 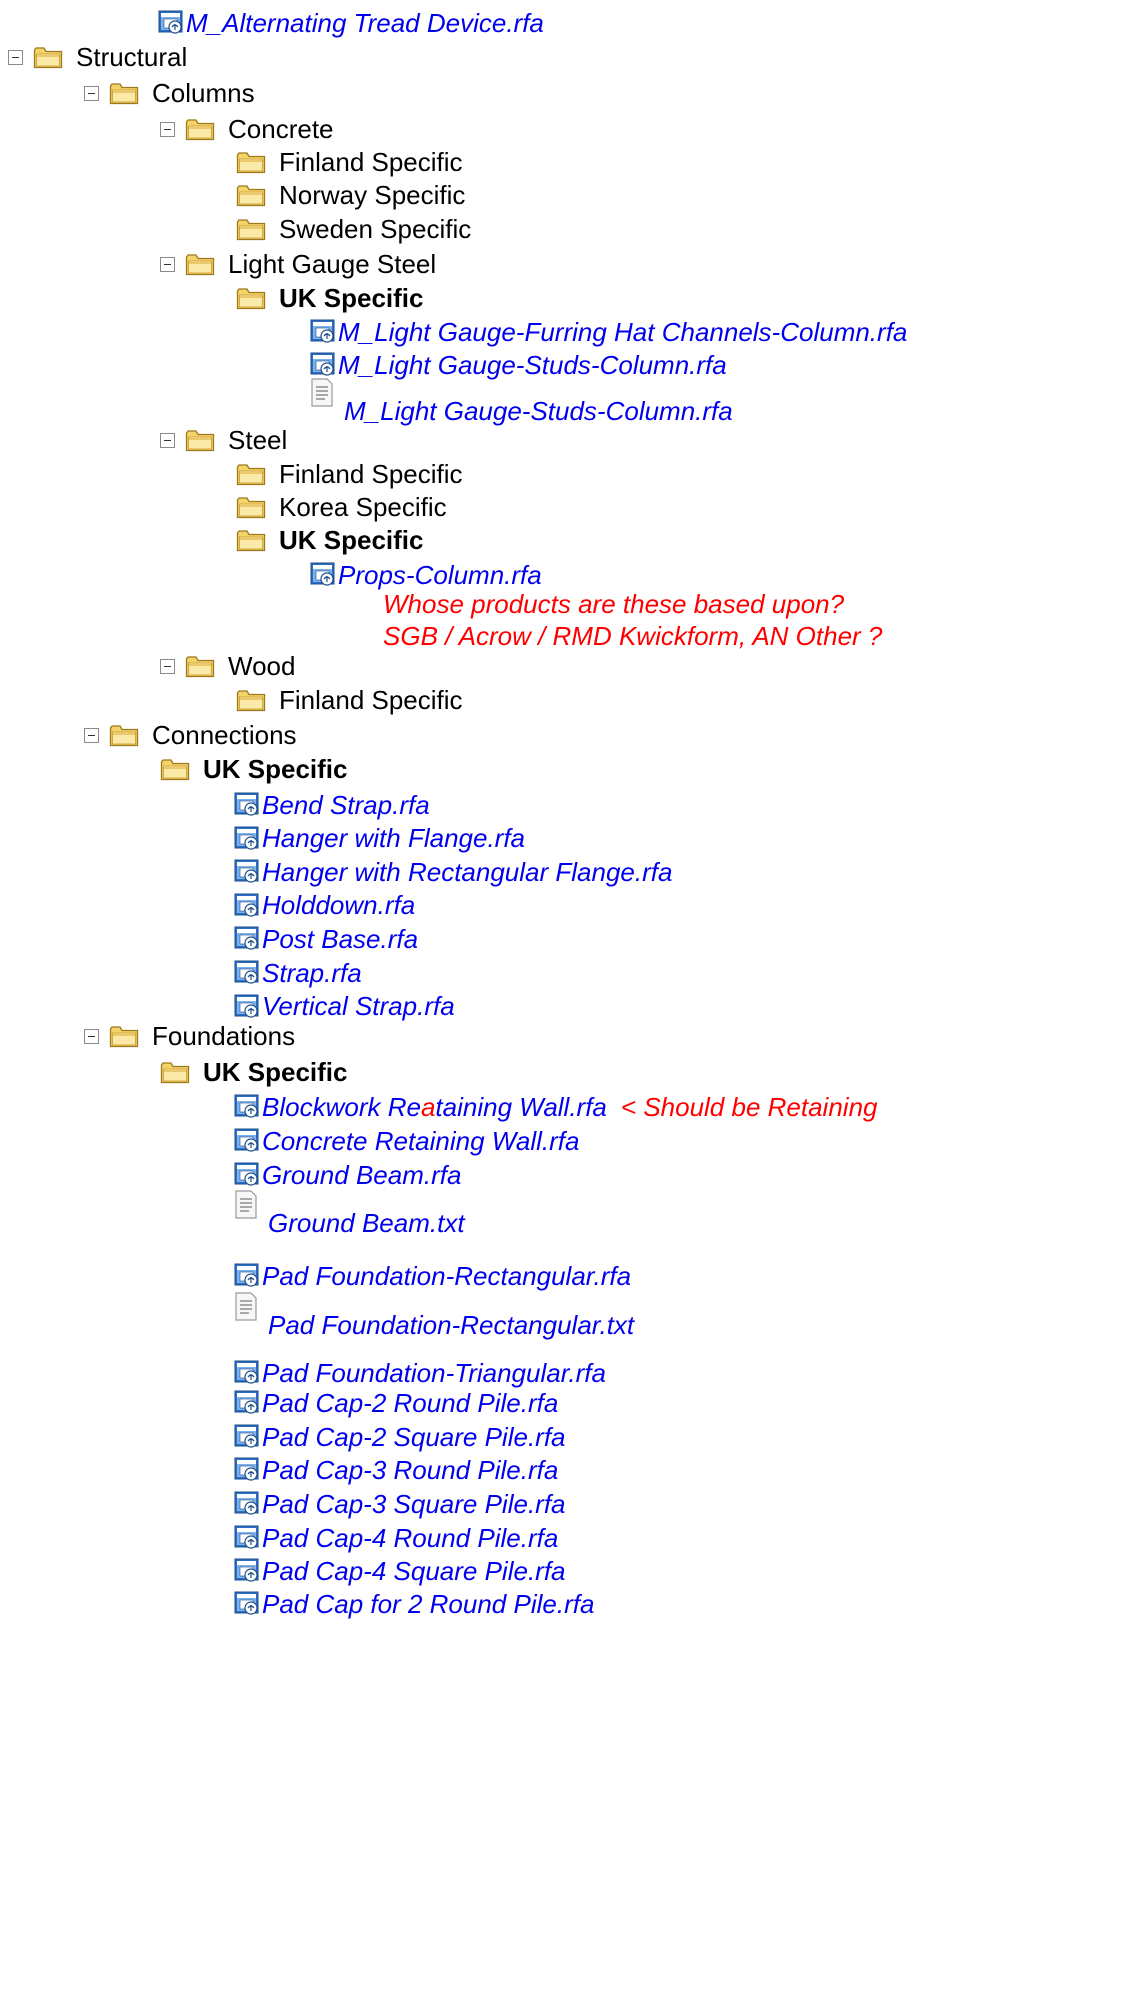 I want to click on tree-file-row: Post Base.rfa, so click(x=326, y=939).